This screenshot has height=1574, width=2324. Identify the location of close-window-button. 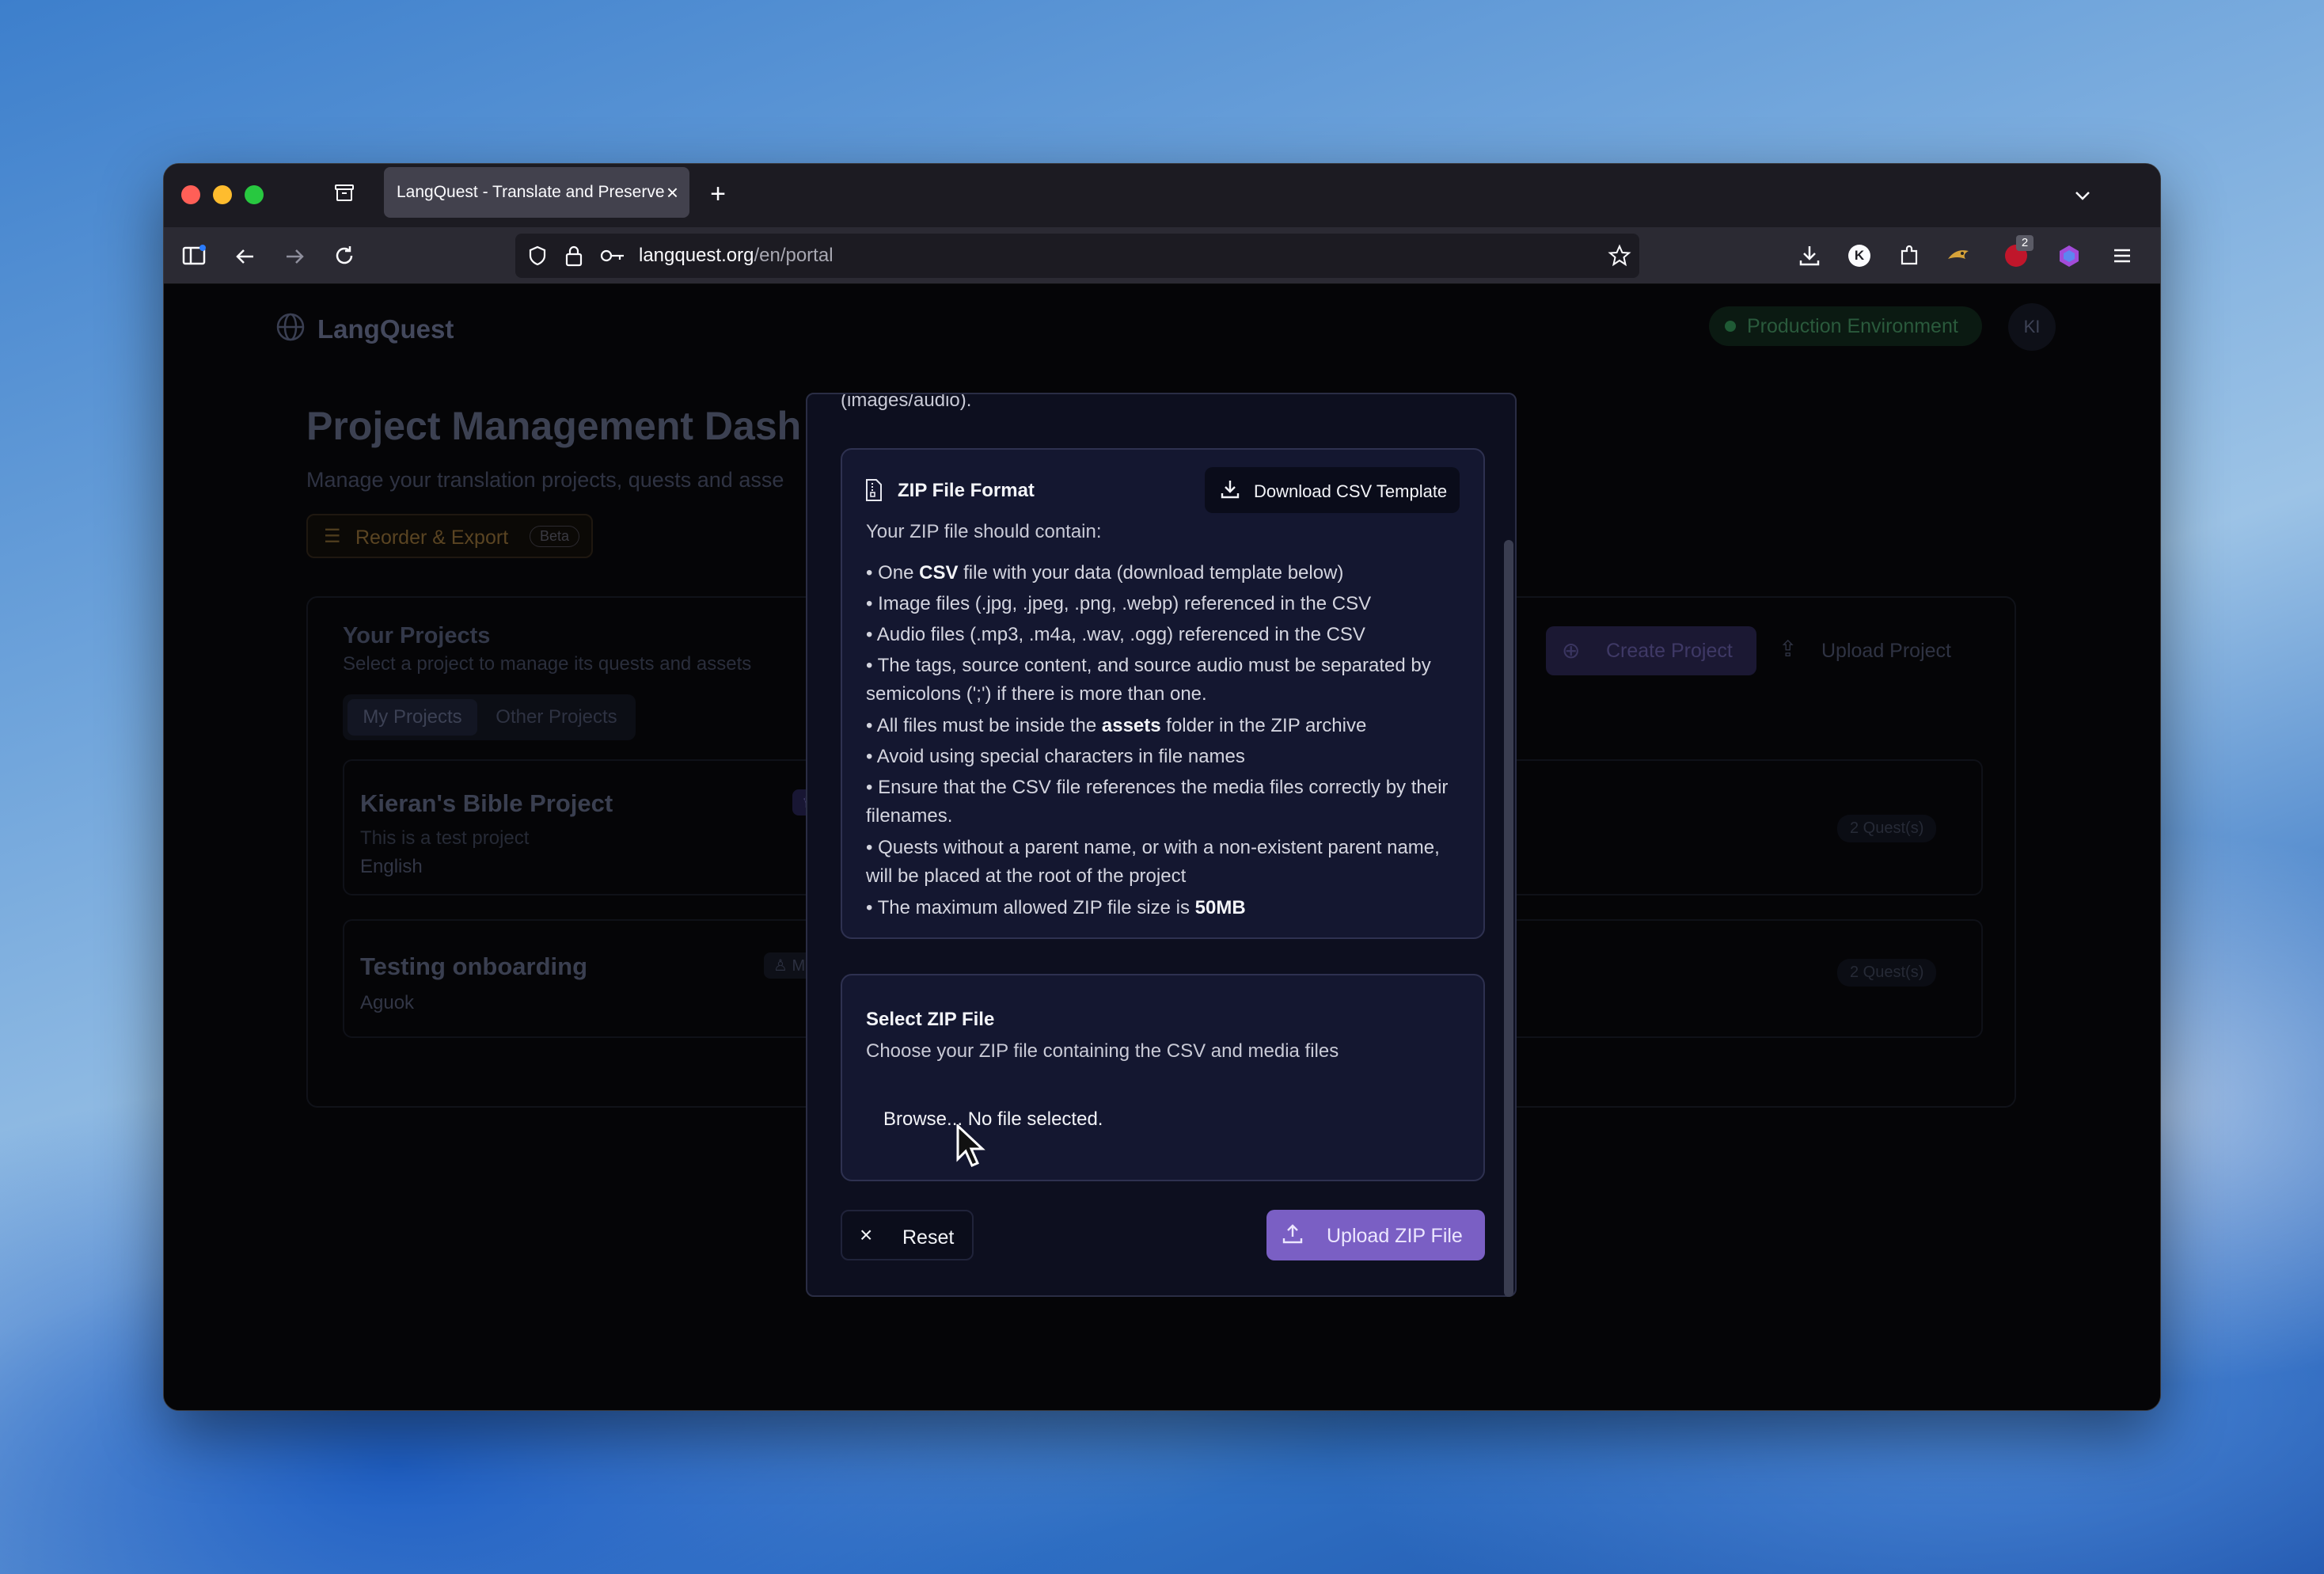
(190, 194).